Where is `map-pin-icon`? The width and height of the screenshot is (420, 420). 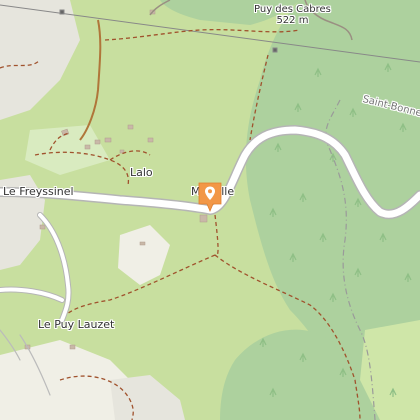 map-pin-icon is located at coordinates (210, 197).